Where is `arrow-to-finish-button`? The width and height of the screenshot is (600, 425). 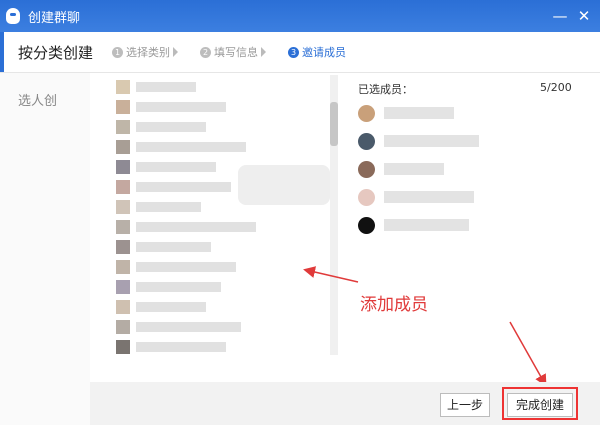 arrow-to-finish-button is located at coordinates (528, 354).